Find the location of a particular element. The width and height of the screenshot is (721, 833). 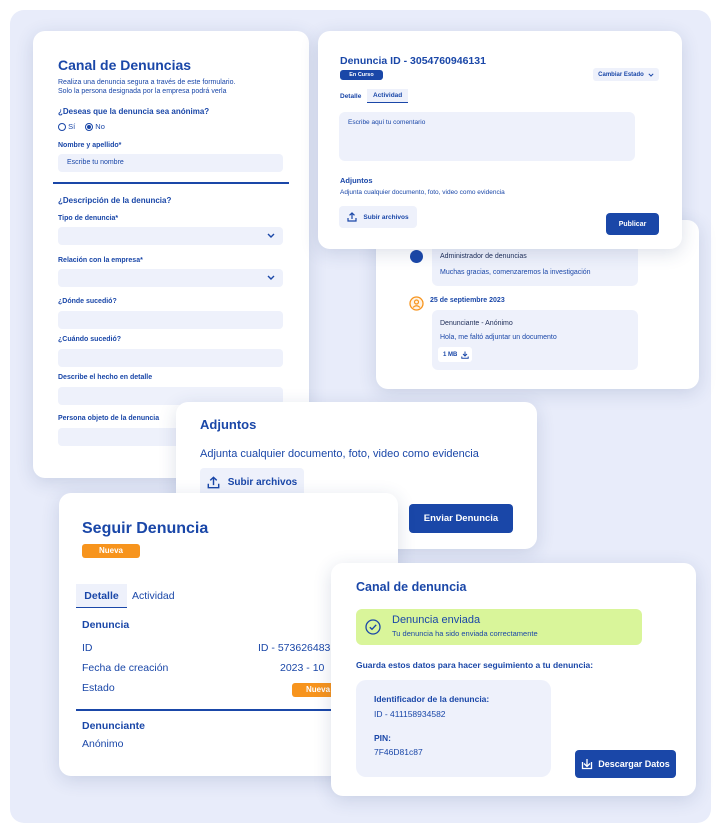

name-placeholder: Escribe tu nombre is located at coordinates (95, 162).